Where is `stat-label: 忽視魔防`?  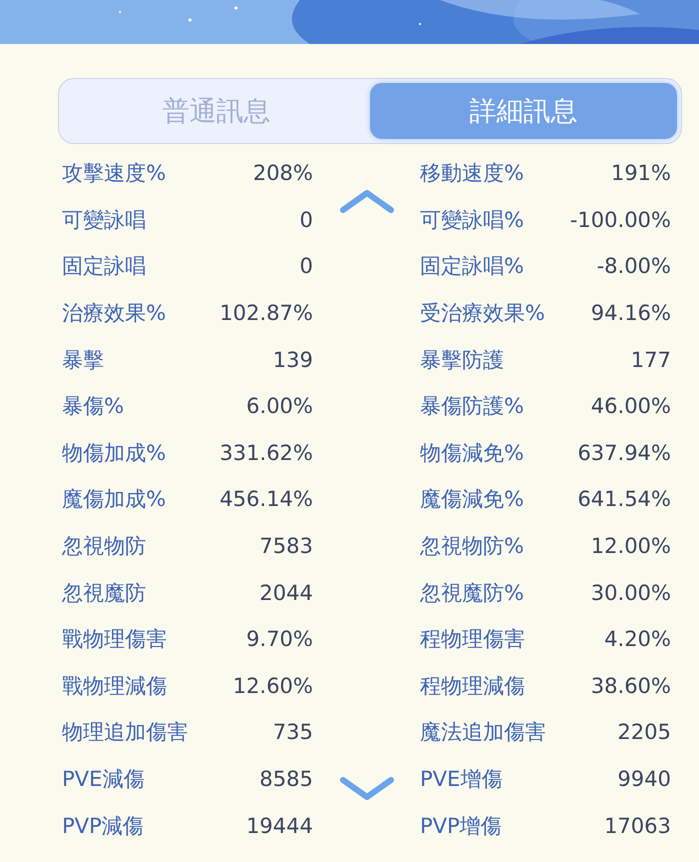
stat-label: 忽視魔防 is located at coordinates (104, 593).